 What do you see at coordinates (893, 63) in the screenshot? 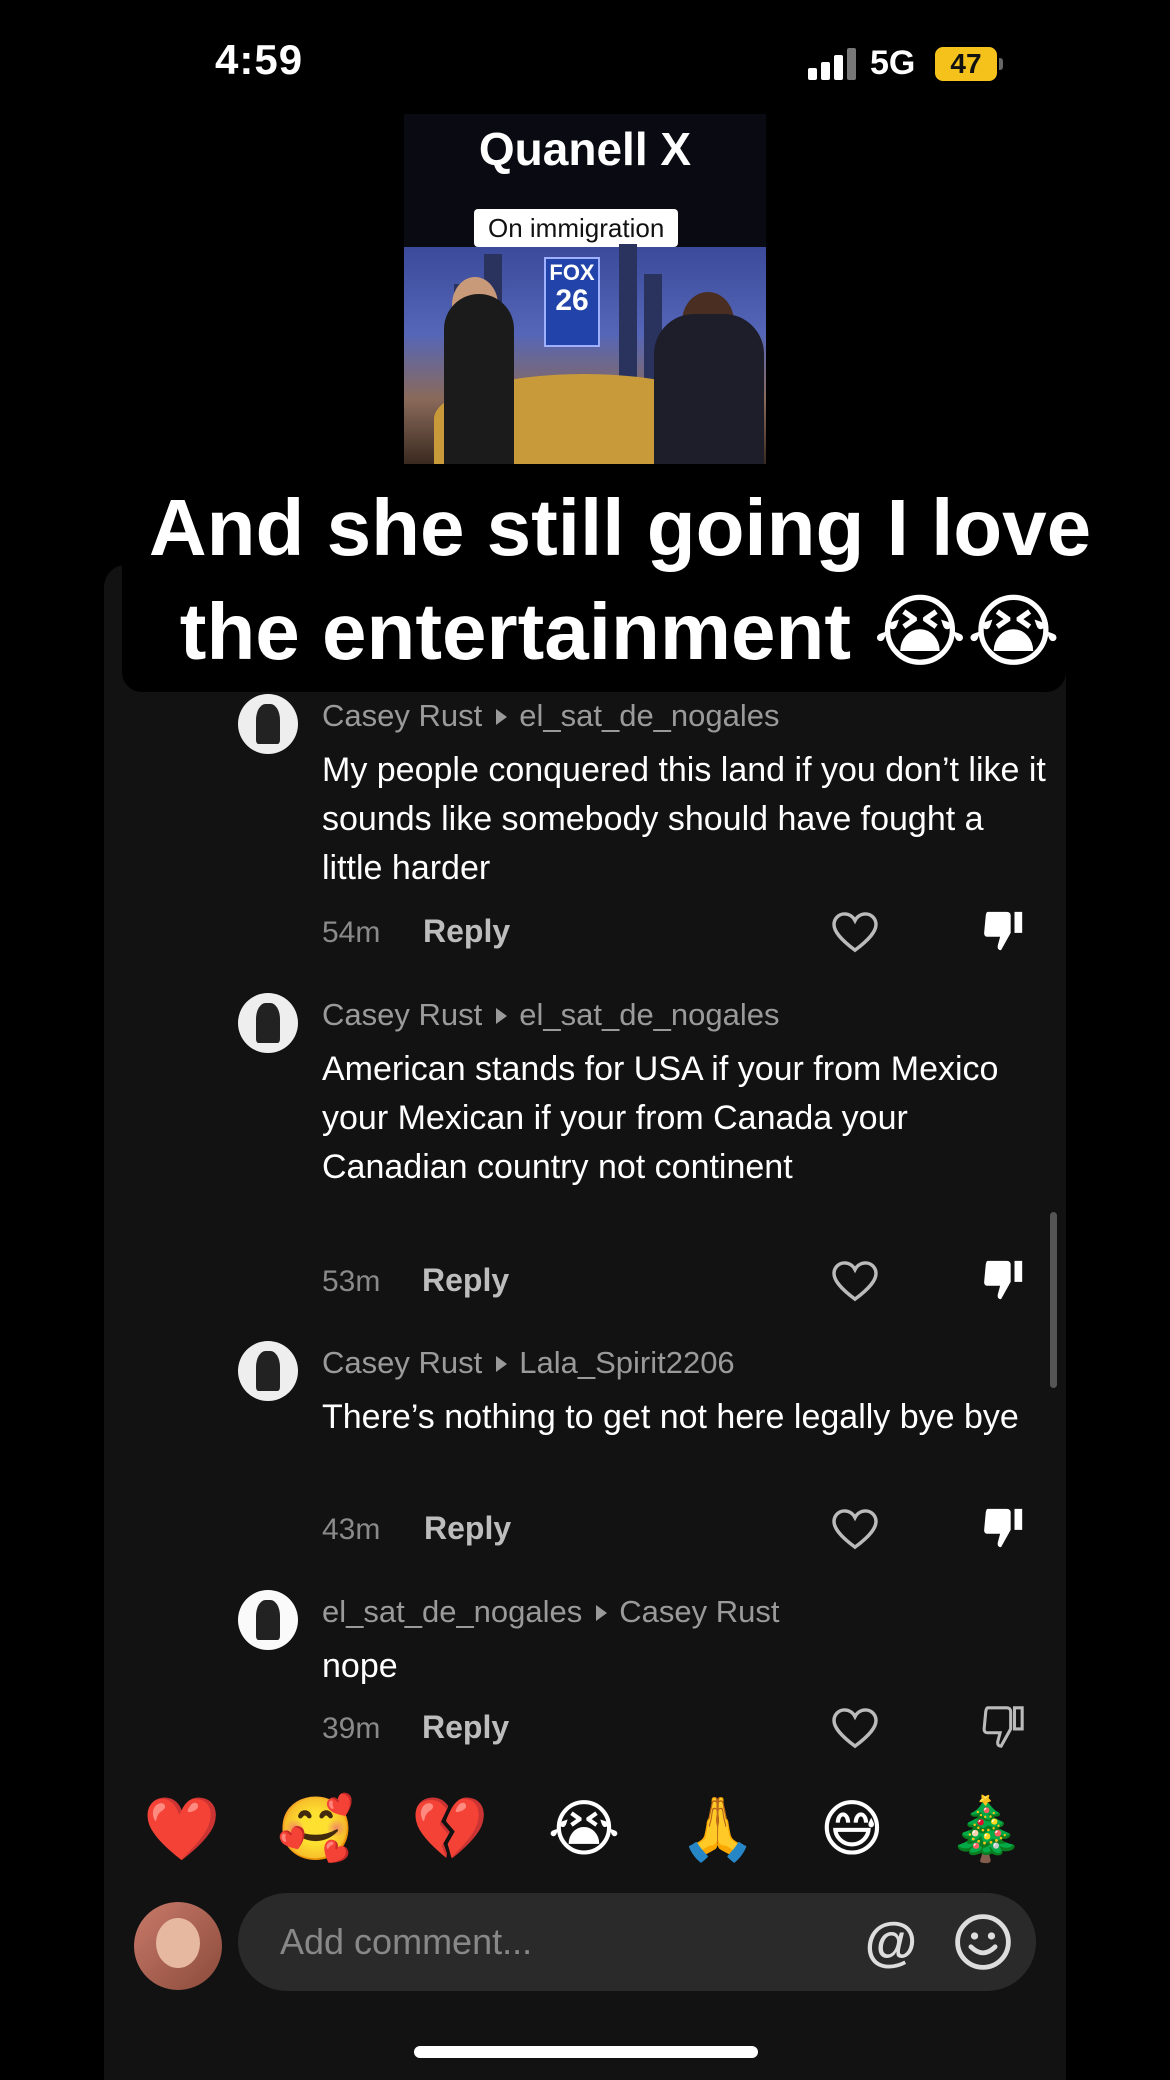
I see `network-type: 5G` at bounding box center [893, 63].